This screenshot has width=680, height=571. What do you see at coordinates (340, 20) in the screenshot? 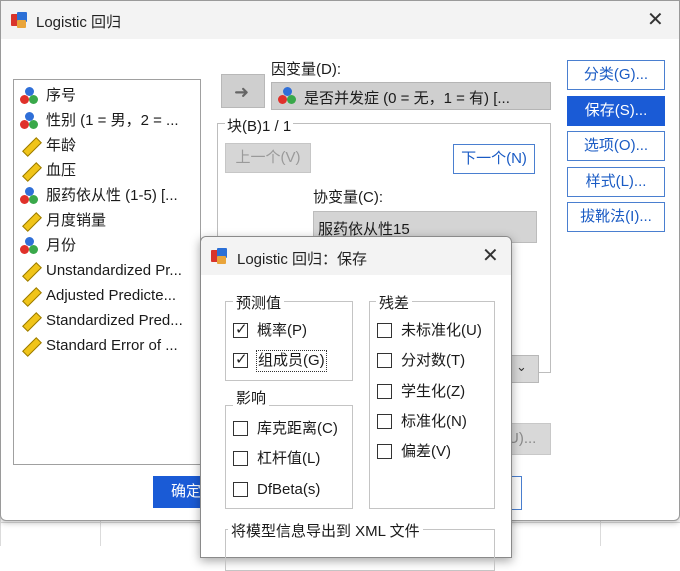
I see `title-bar: Logistic 回归 ✕` at bounding box center [340, 20].